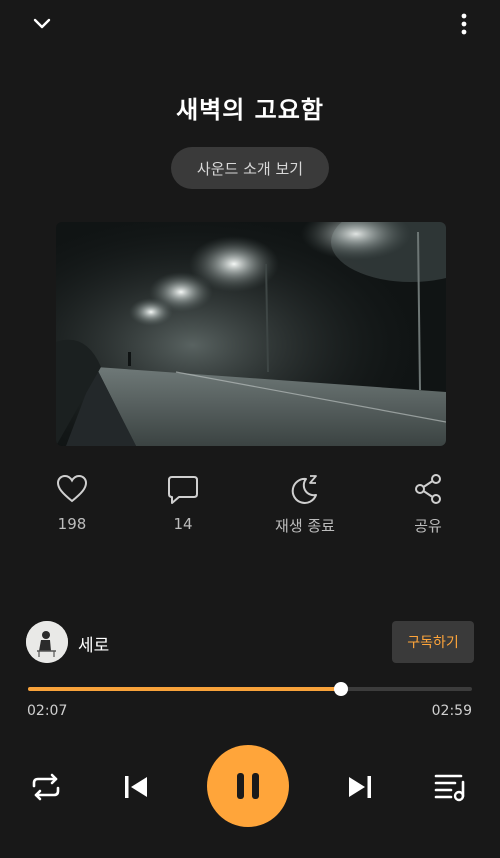 This screenshot has height=858, width=500. Describe the element at coordinates (304, 489) in the screenshot. I see `moon-sleep-icon` at that location.